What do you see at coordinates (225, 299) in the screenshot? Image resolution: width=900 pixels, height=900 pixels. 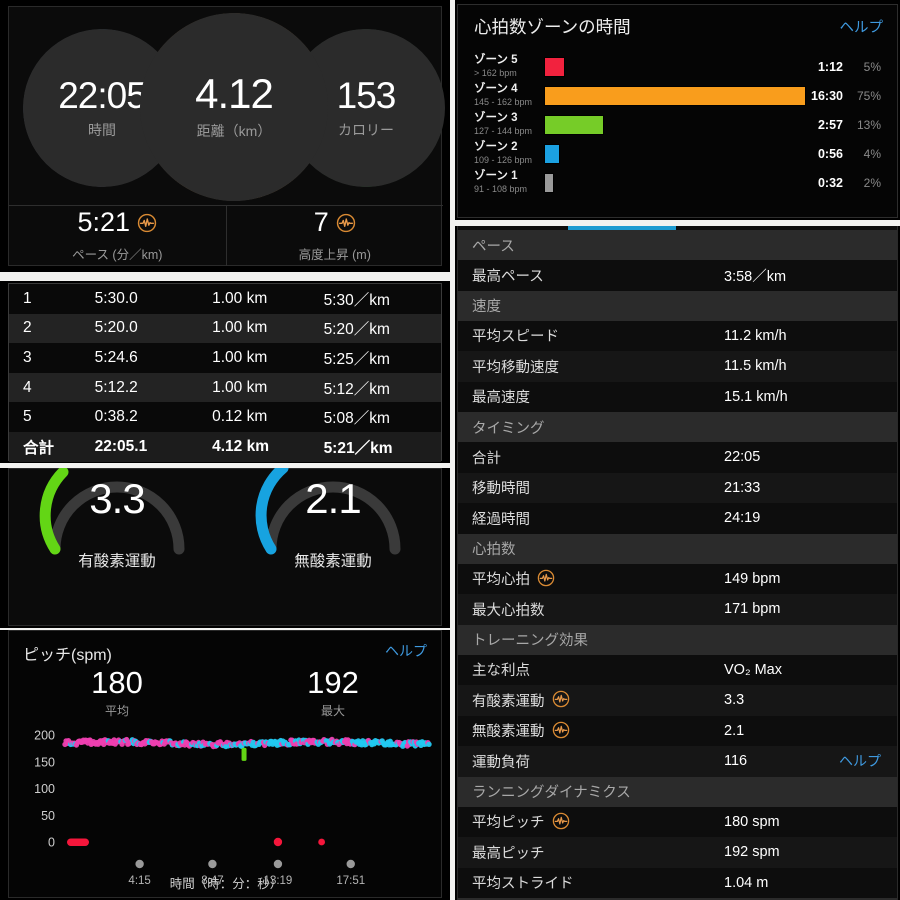 I see `table-row: 1 5:30.0 1.00 km 5:30／km` at bounding box center [225, 299].